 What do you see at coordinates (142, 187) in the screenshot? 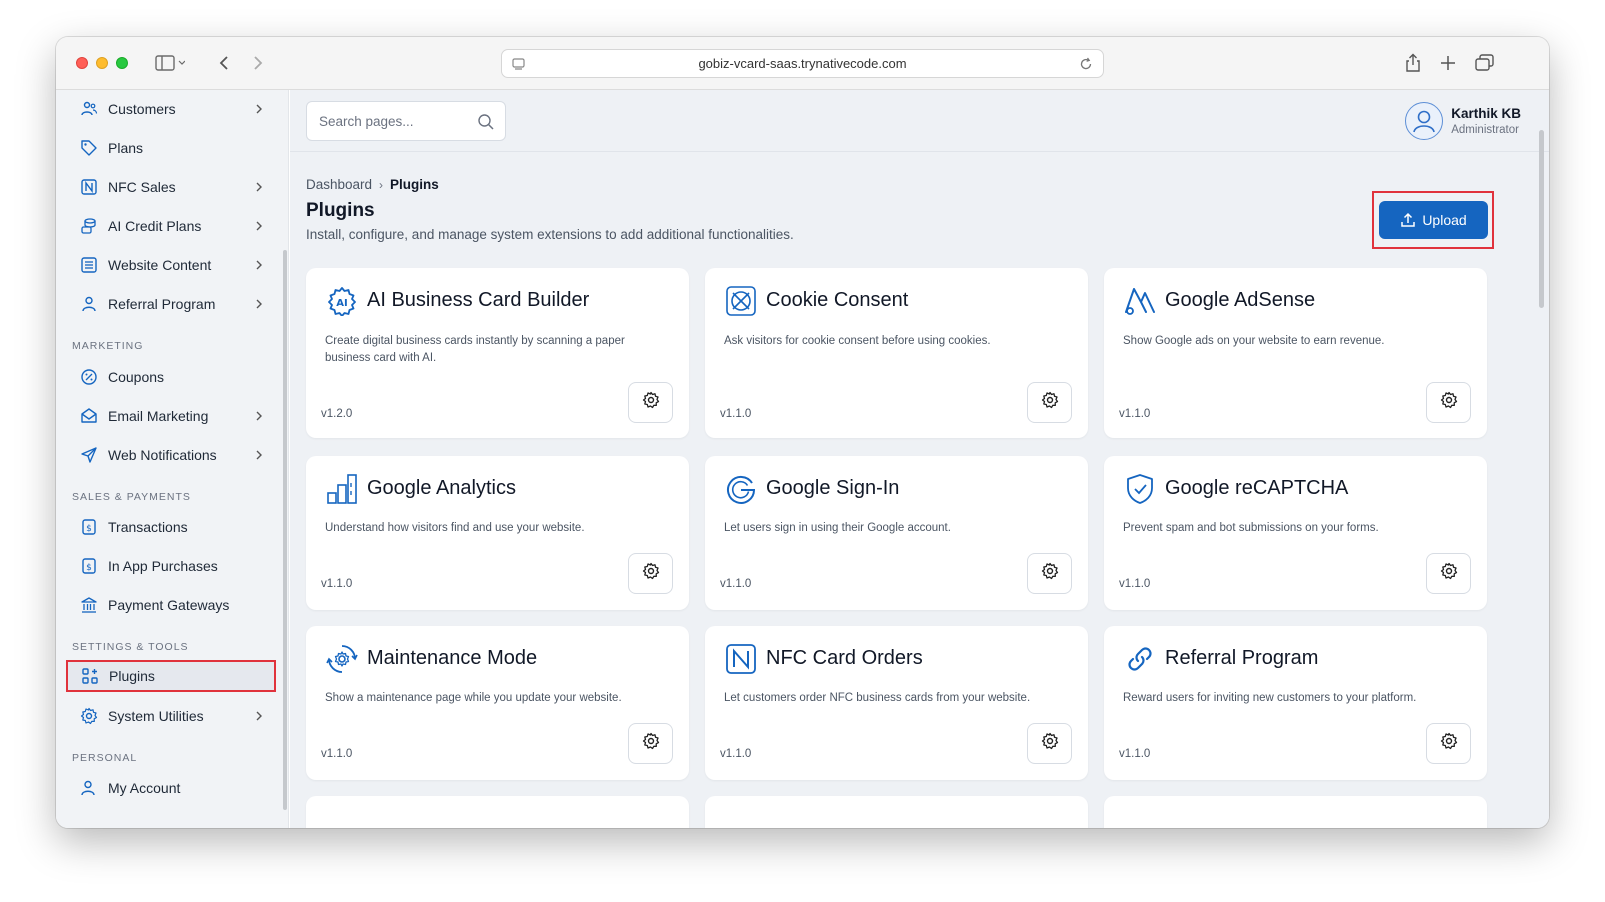
I see `sidebar-item-label: NFC Sales` at bounding box center [142, 187].